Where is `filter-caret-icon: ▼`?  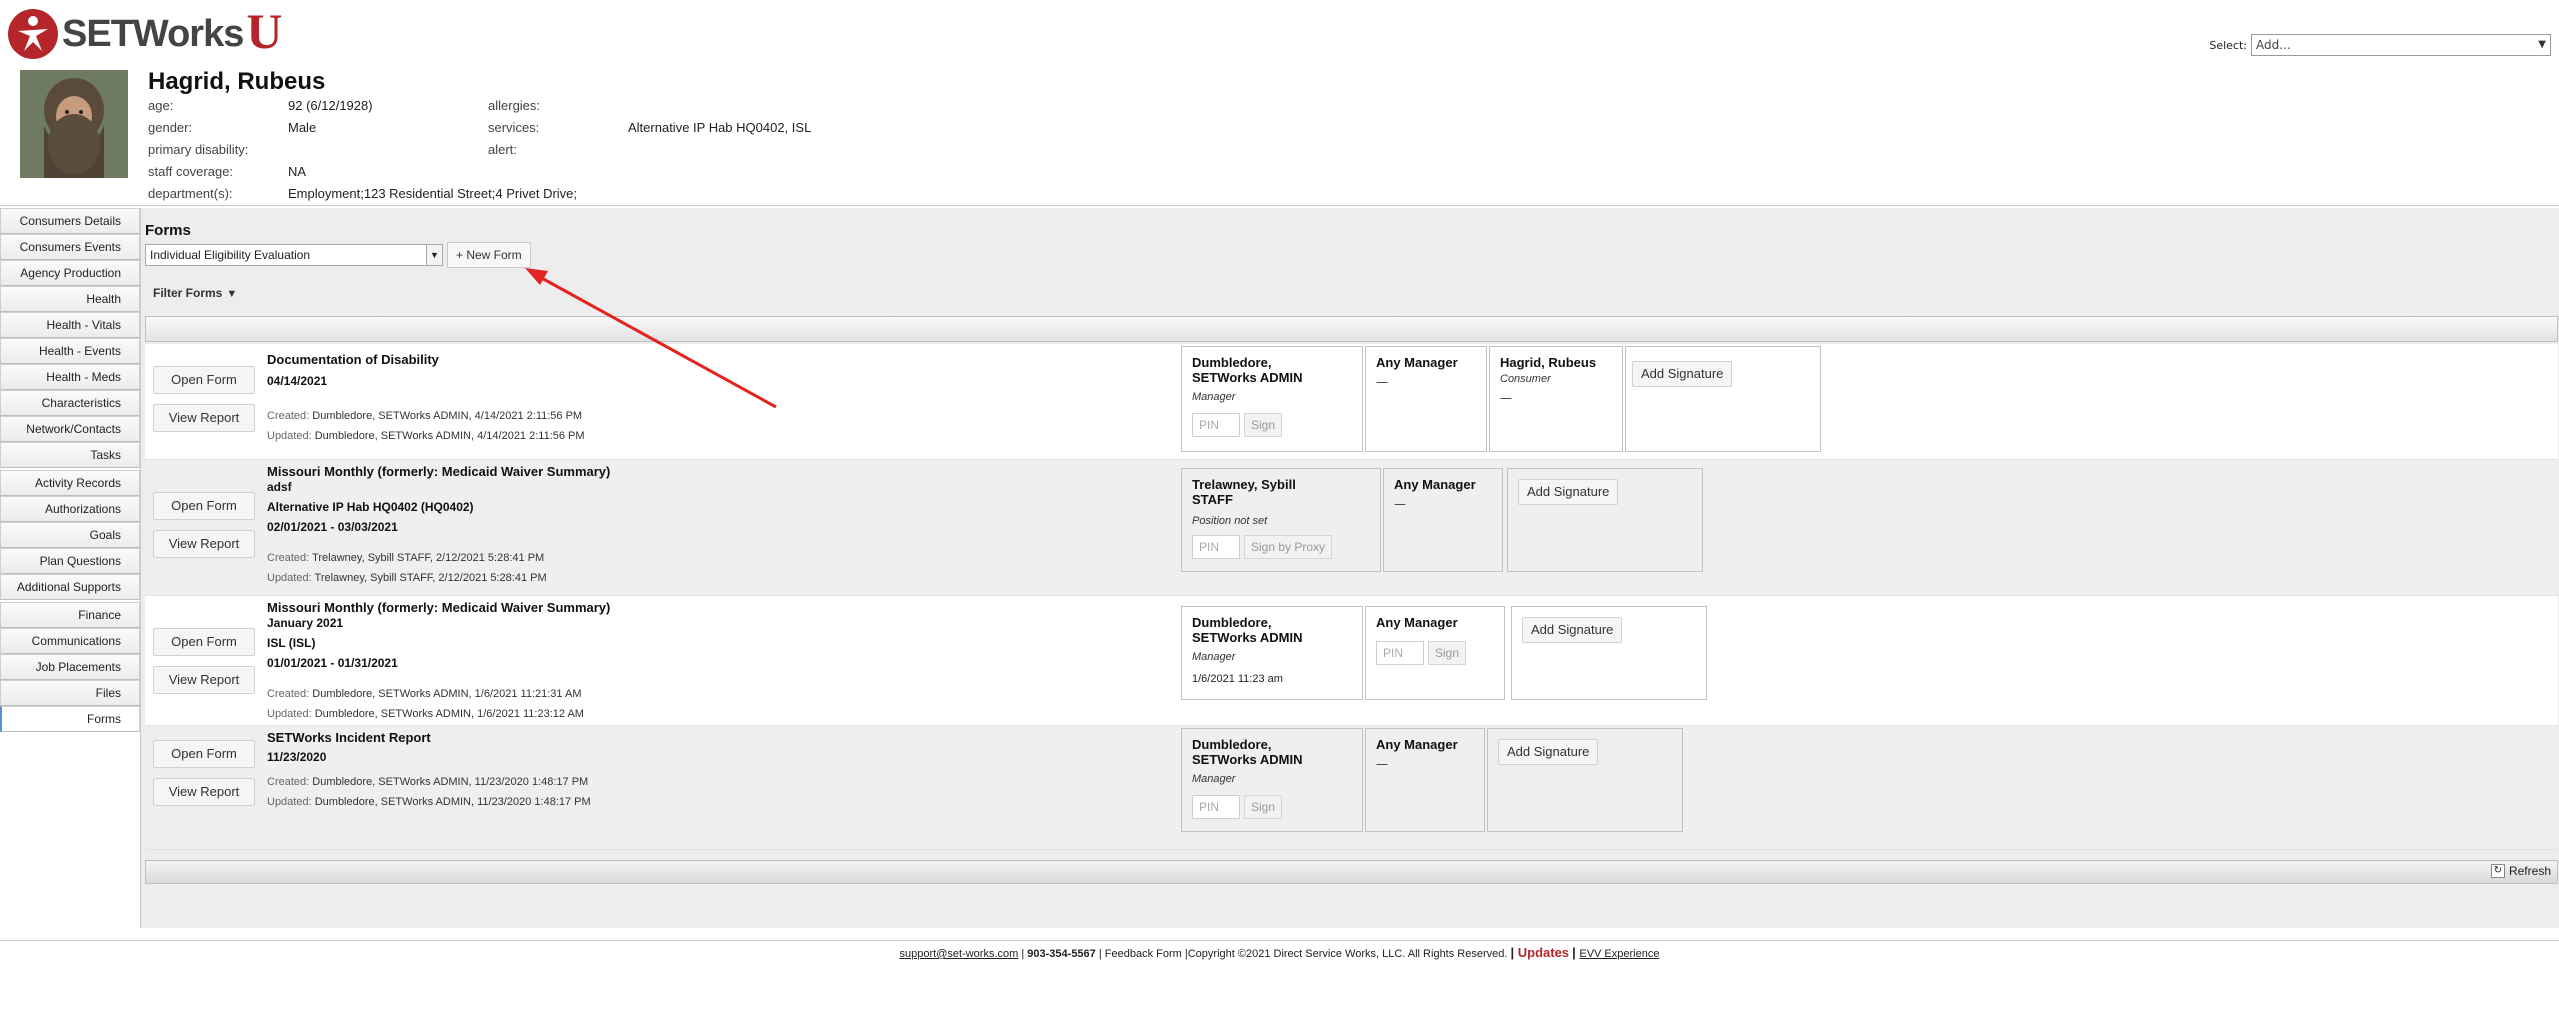
filter-caret-icon: ▼ is located at coordinates (232, 294).